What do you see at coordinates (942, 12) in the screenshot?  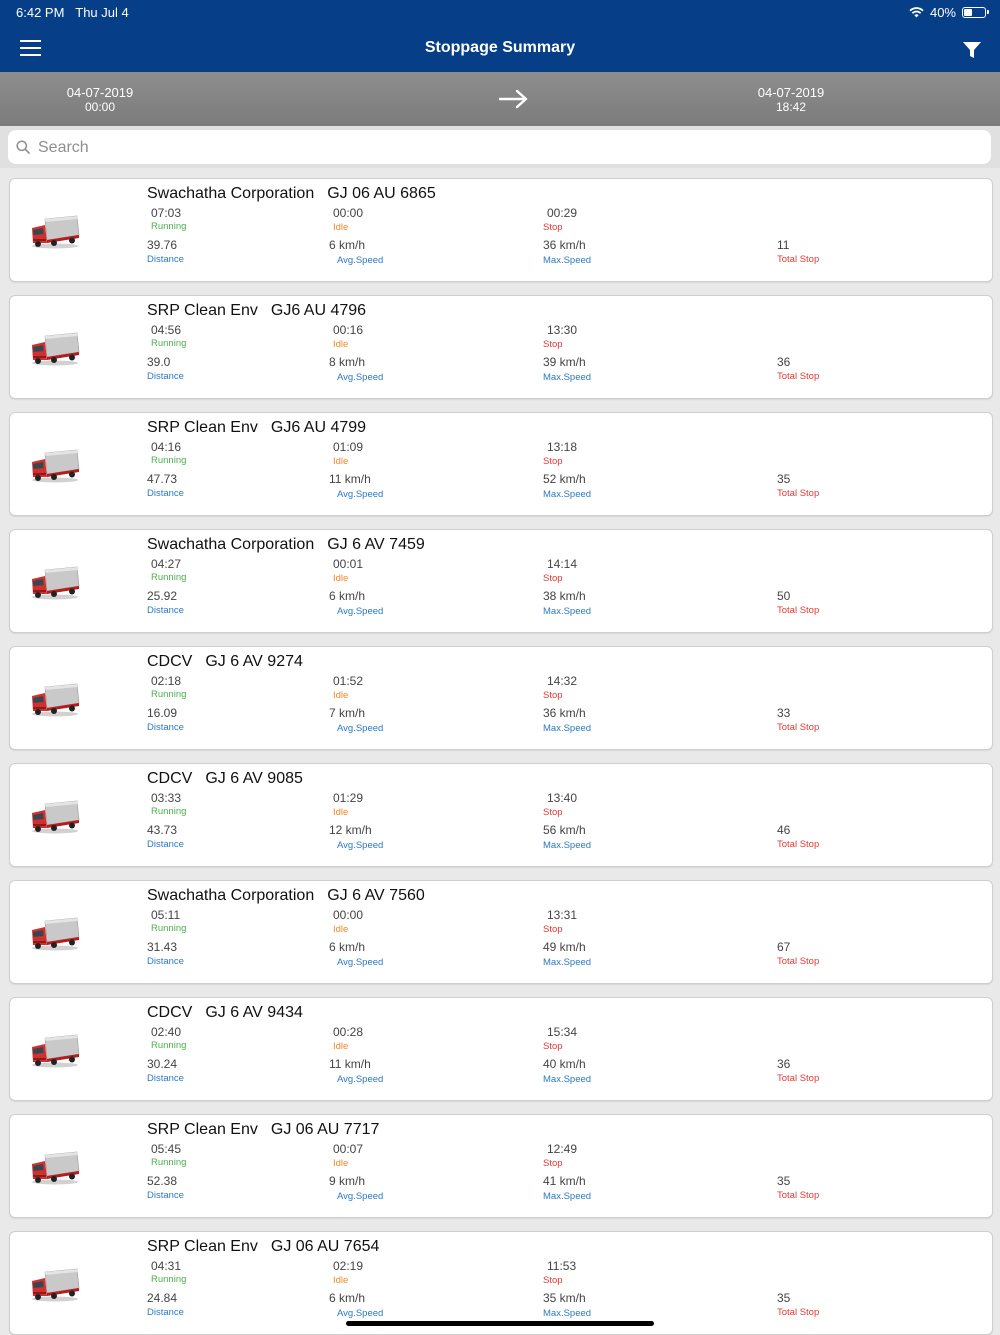 I see `battery-percent: 40%` at bounding box center [942, 12].